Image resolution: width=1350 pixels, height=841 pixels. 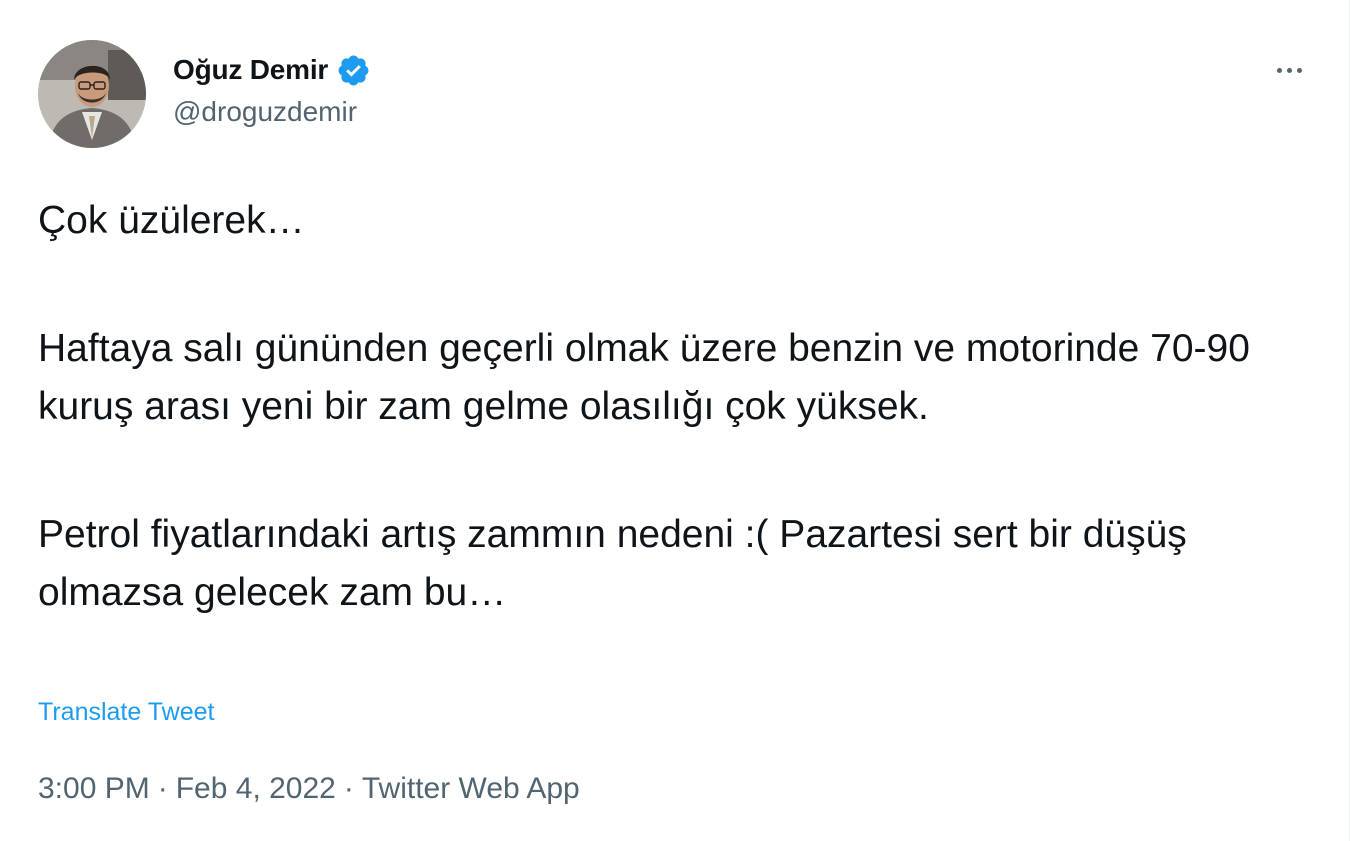 I want to click on translate-tweet-link: Translate Tweet, so click(x=126, y=712).